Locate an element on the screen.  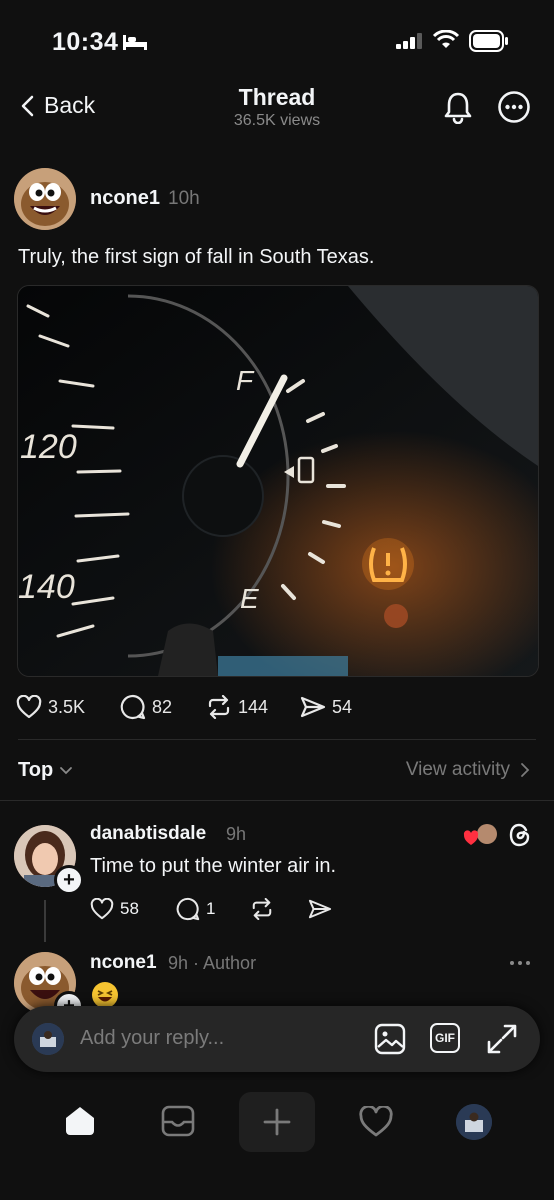
reply-text: Time to put the winter air in. is located at coordinates (213, 866).